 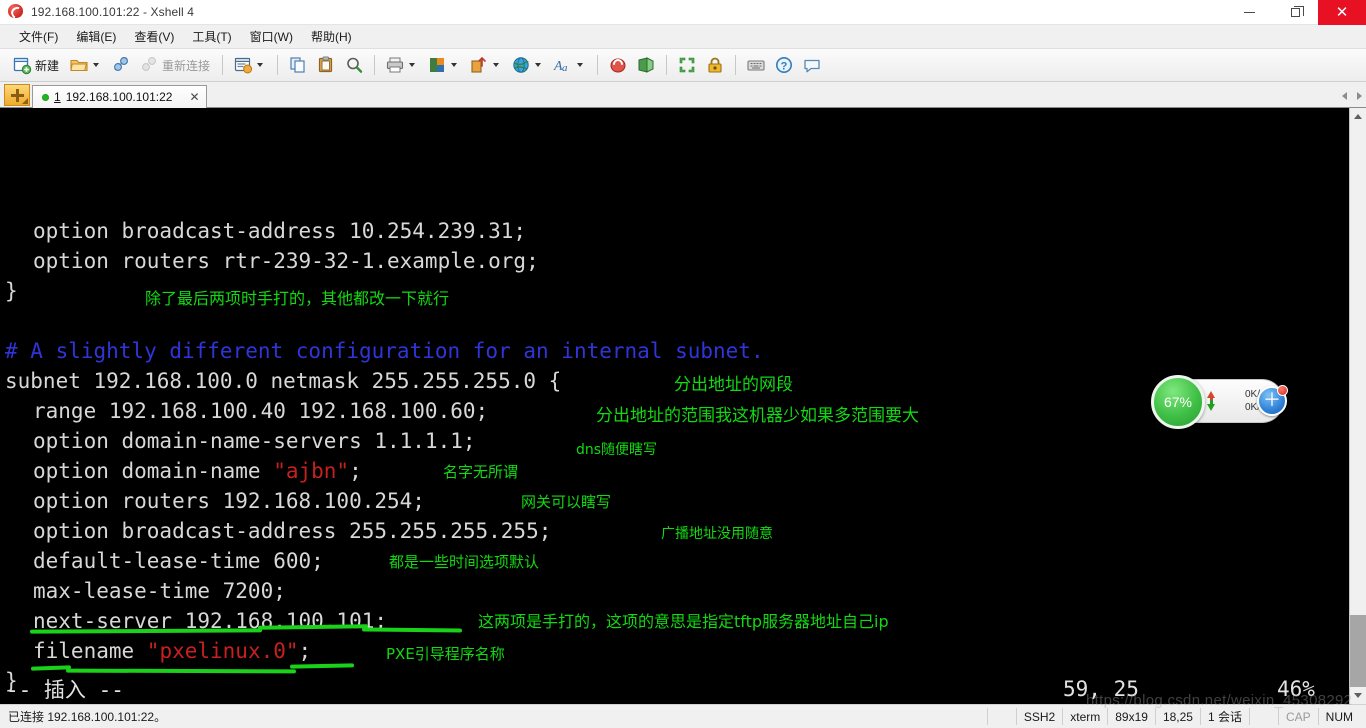 I want to click on annotation-dns: dns随便瞎写, so click(x=617, y=450).